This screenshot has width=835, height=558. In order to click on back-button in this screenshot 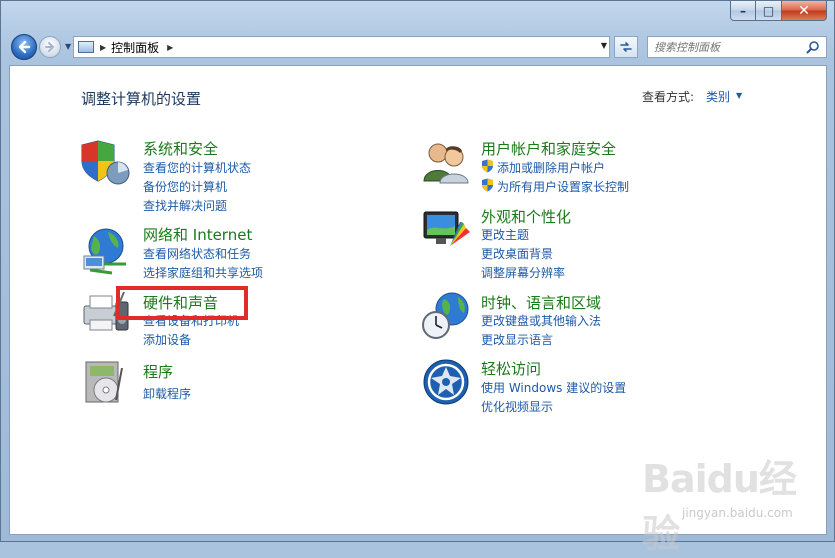, I will do `click(24, 47)`.